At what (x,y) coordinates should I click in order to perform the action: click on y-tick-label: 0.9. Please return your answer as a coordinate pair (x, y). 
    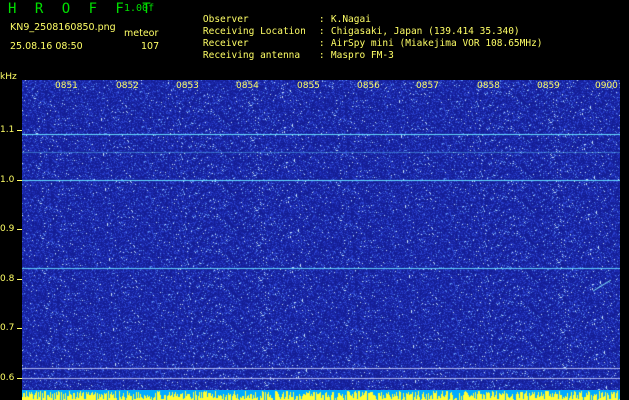
    Looking at the image, I should click on (7, 229).